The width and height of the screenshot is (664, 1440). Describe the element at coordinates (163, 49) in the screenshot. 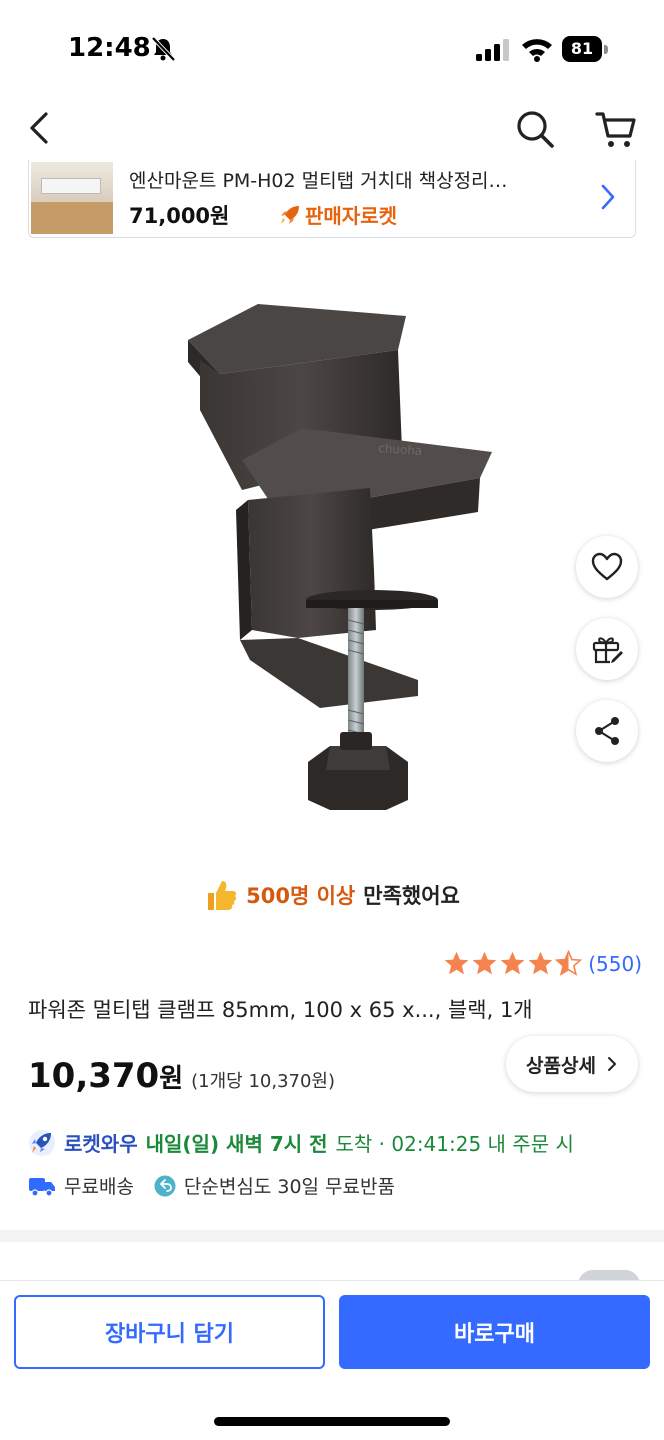

I see `bell-slash-icon` at that location.